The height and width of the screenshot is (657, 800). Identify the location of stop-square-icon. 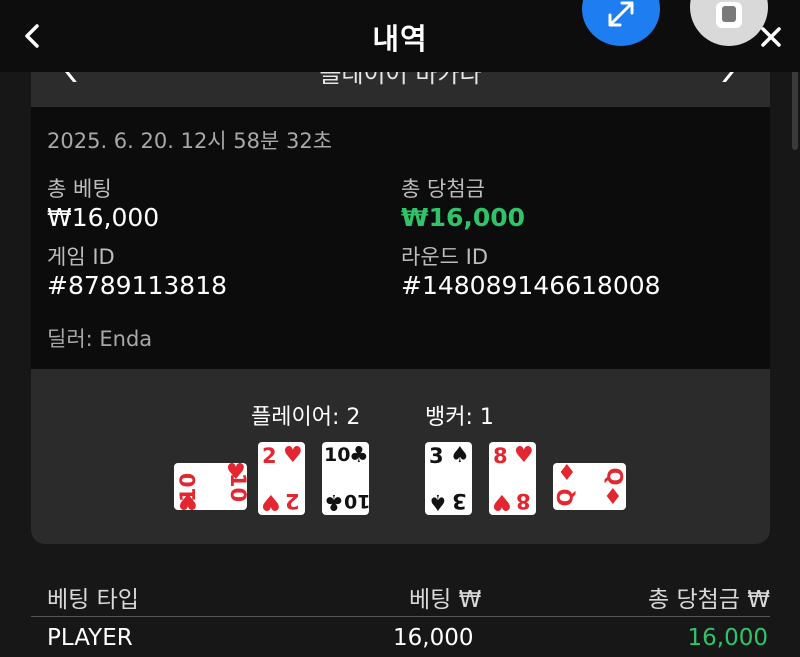
(729, 15).